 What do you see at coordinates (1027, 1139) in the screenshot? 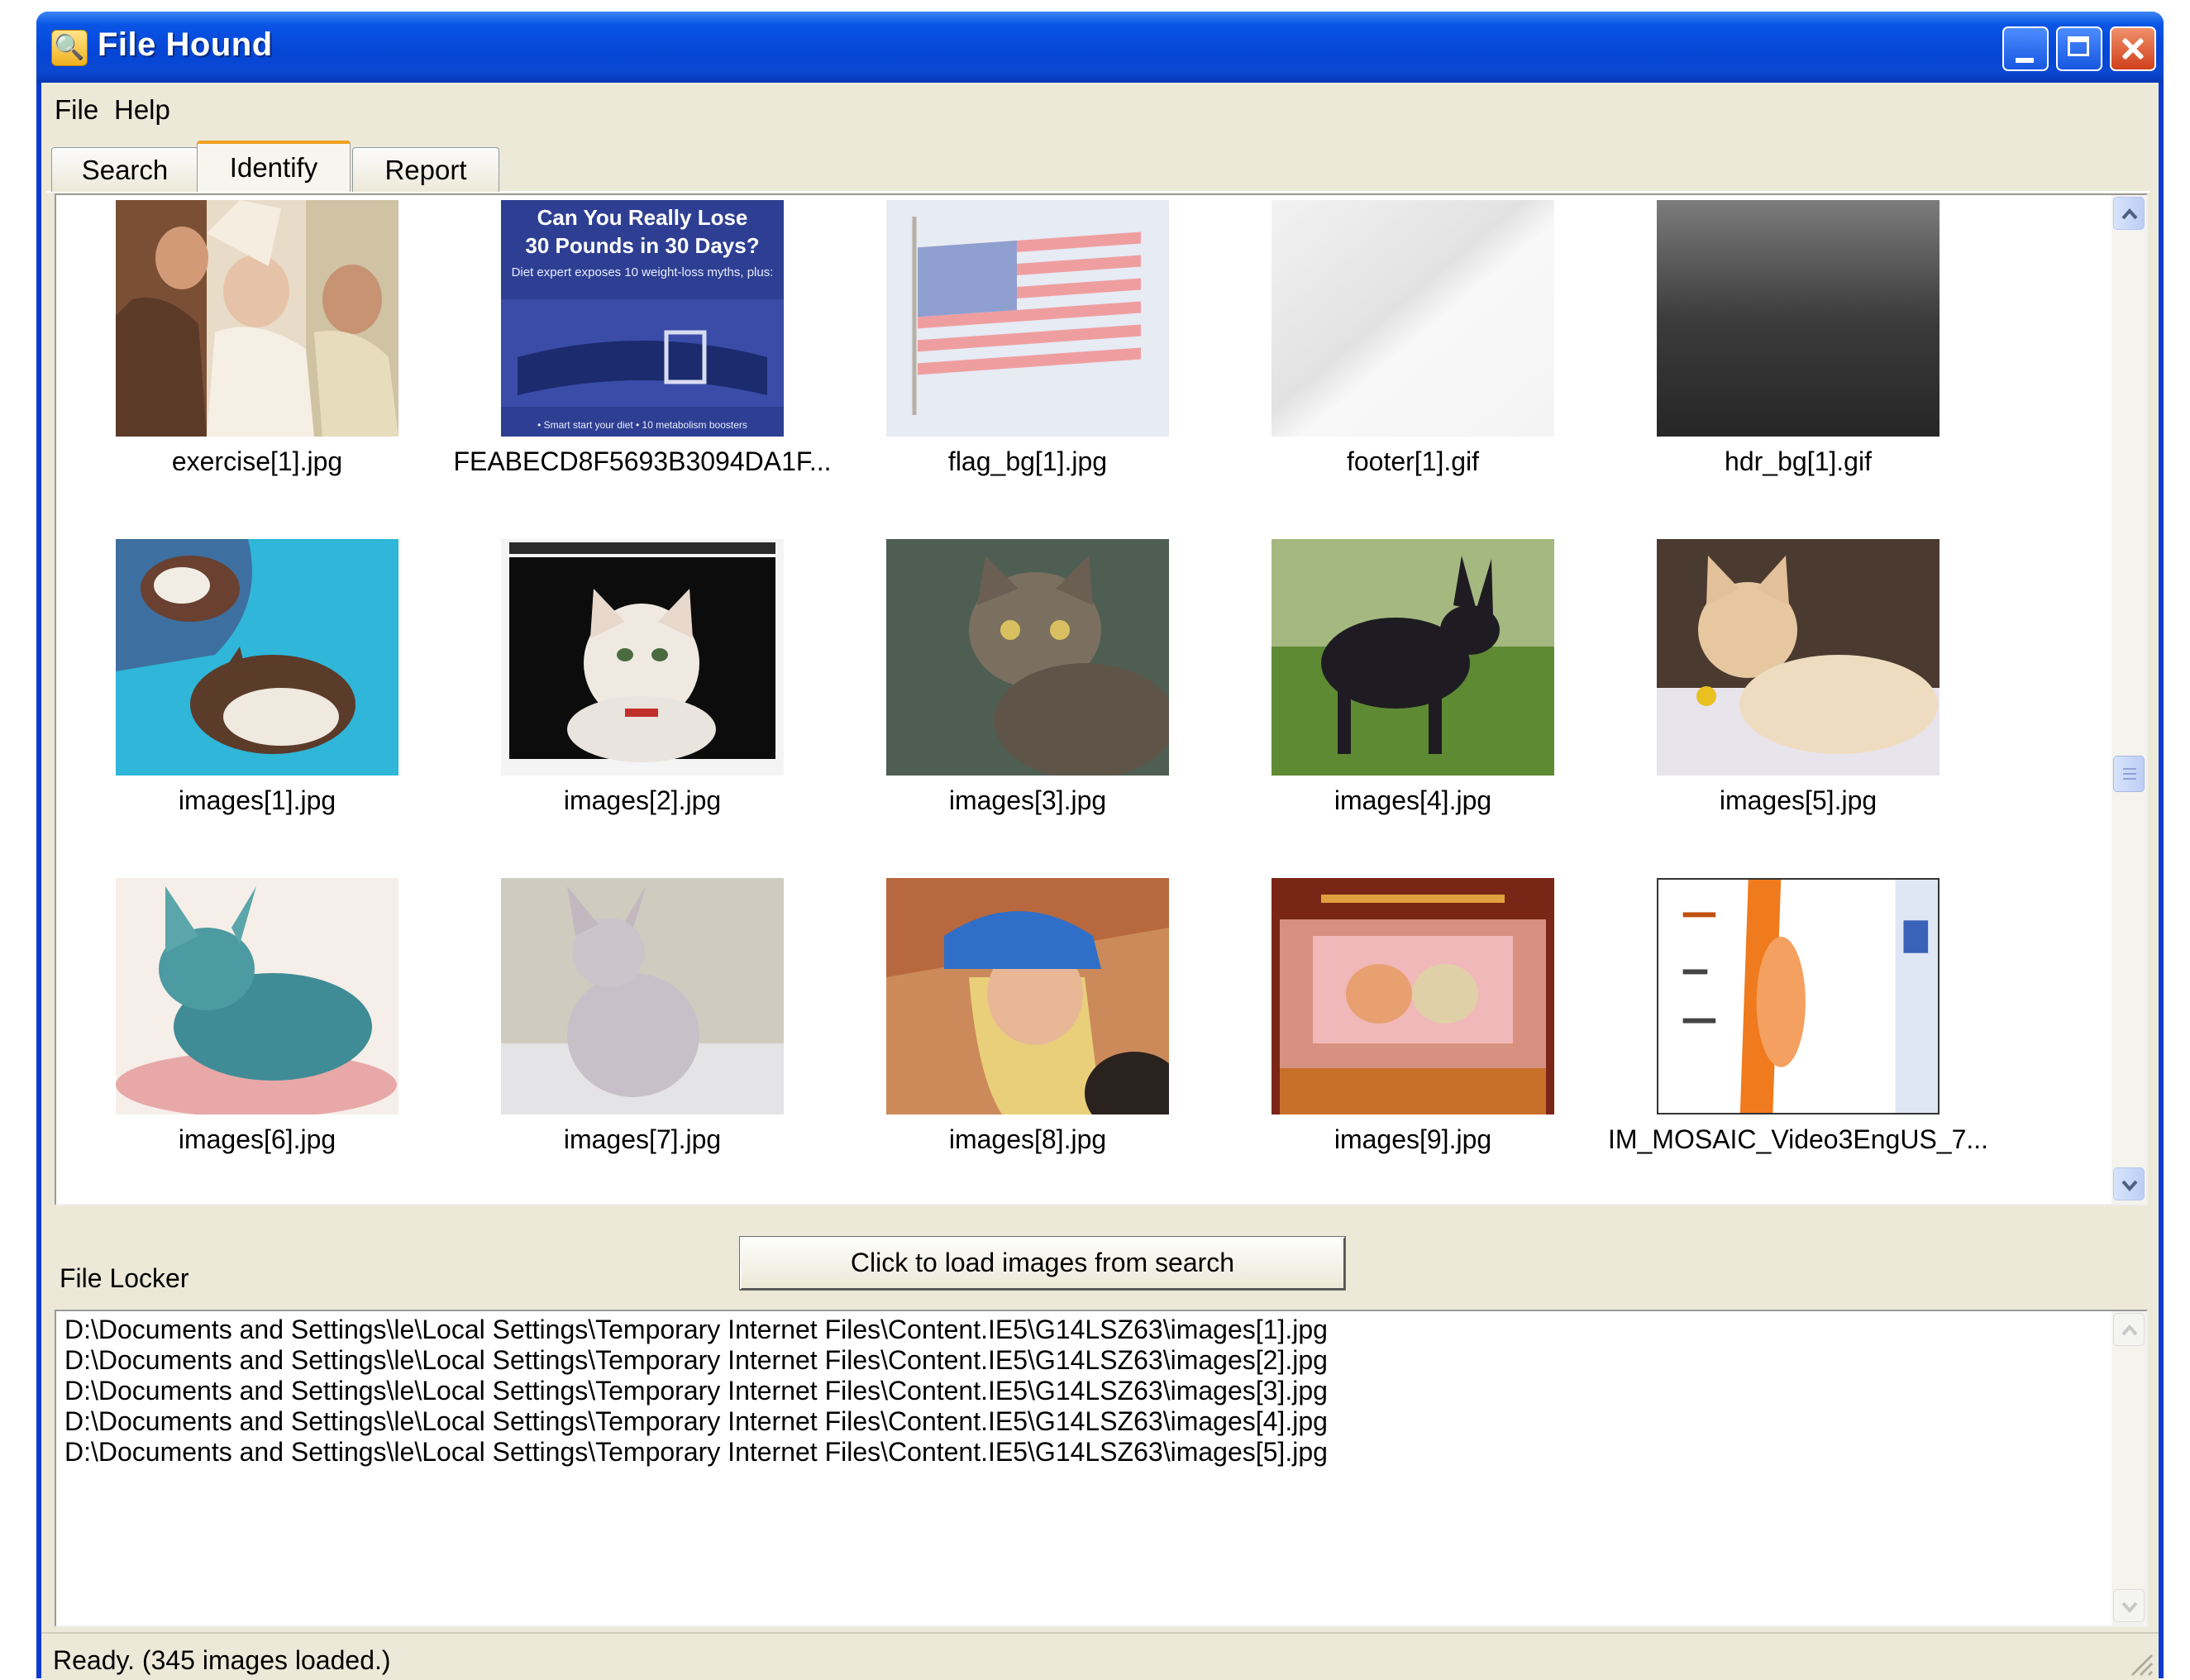
I see `thumbnail-filename: images[8].jpg` at bounding box center [1027, 1139].